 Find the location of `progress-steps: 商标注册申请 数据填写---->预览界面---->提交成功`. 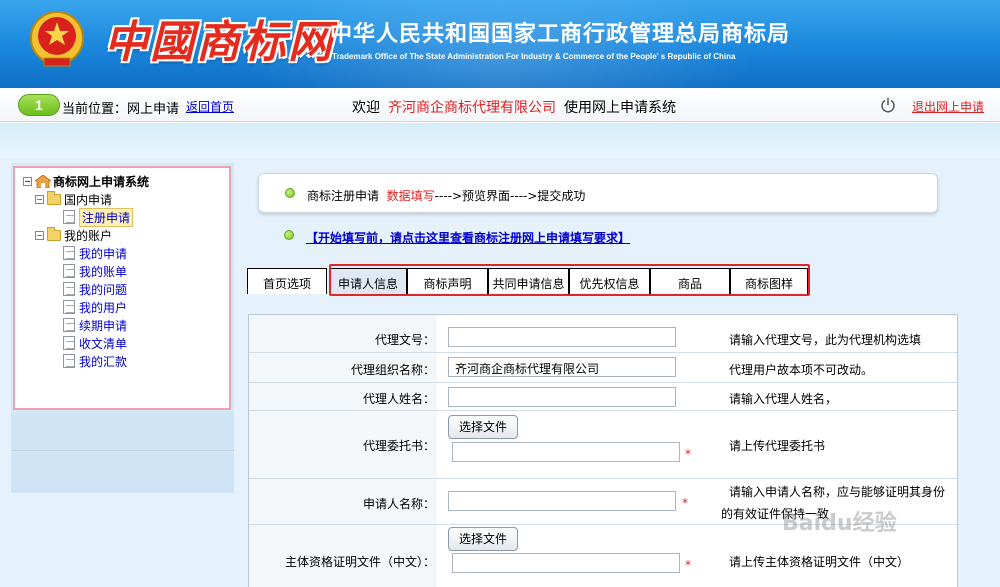

progress-steps: 商标注册申请 数据填写---->预览界面---->提交成功 is located at coordinates (598, 193).